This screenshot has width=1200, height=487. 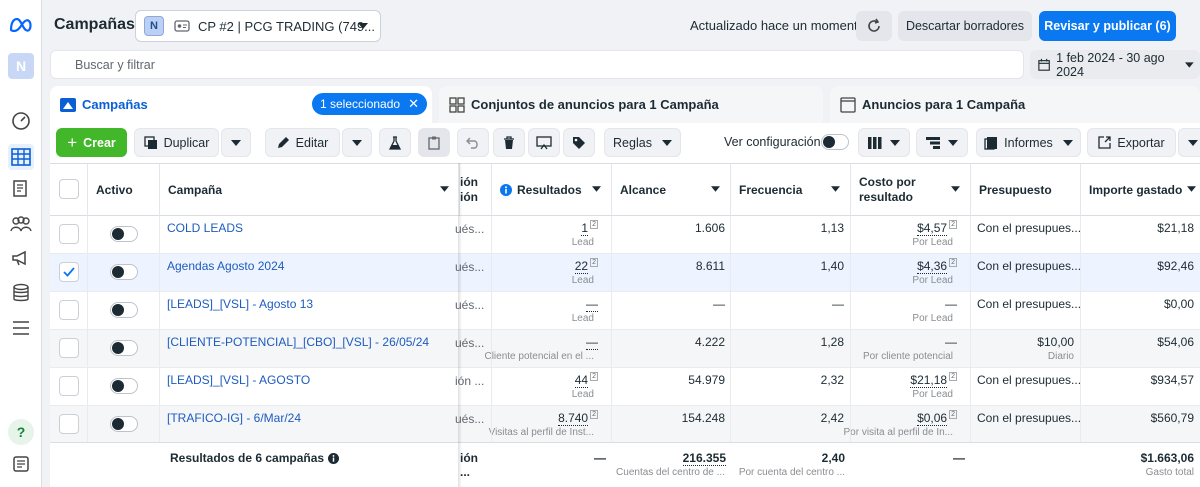 I want to click on duplicate-button: Duplicar, so click(x=176, y=142).